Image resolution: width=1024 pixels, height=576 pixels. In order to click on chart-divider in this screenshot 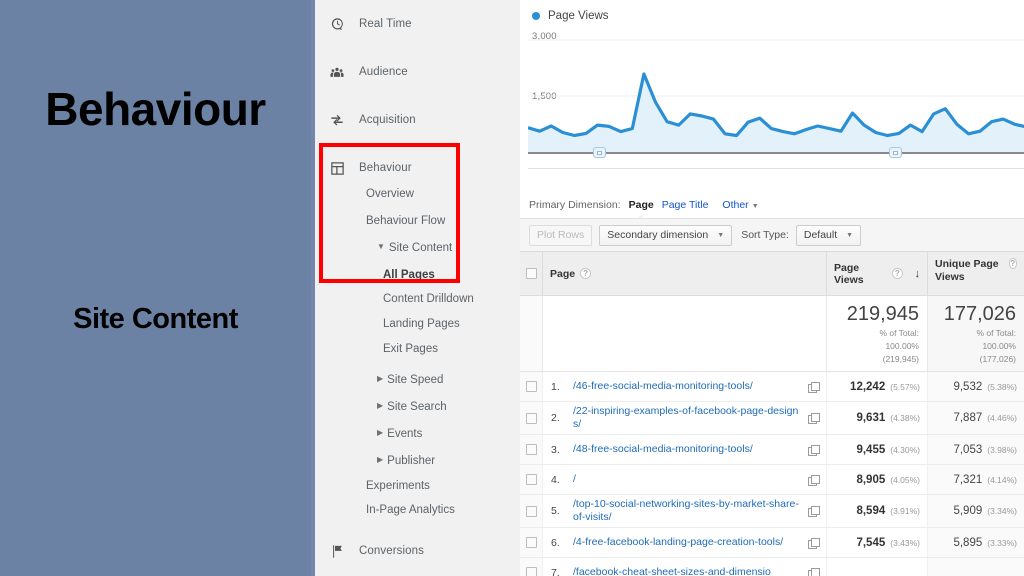, I will do `click(776, 168)`.